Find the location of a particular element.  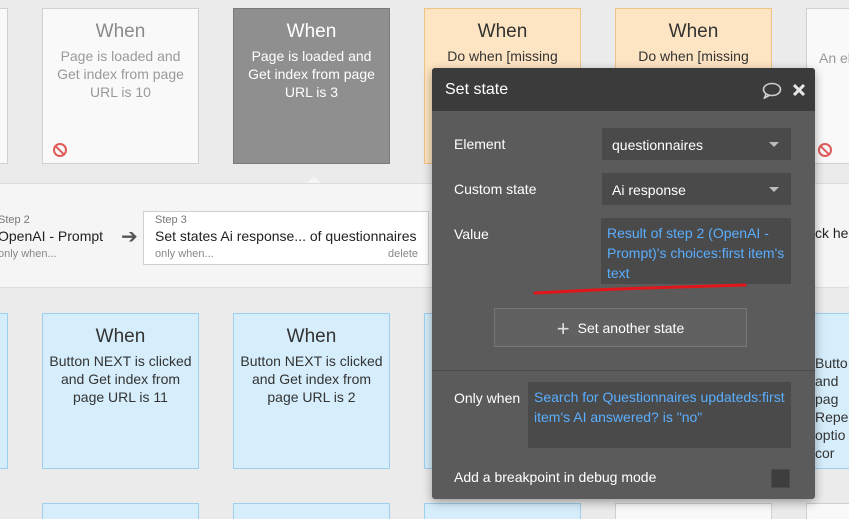

set-another-state-button: + Set another state is located at coordinates (620, 327).